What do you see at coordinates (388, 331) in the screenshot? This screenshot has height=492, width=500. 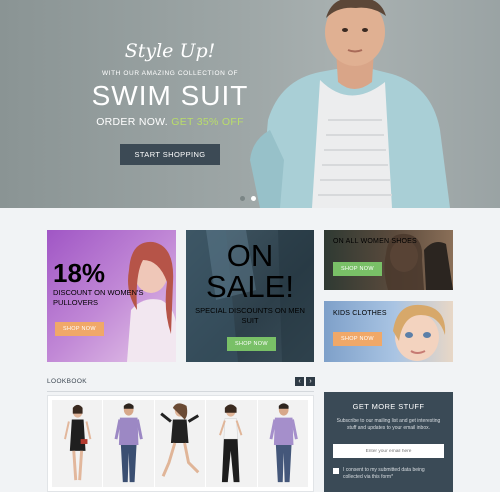 I see `promo-kids-clothes: KIDS CLOTHES SHOP NOW` at bounding box center [388, 331].